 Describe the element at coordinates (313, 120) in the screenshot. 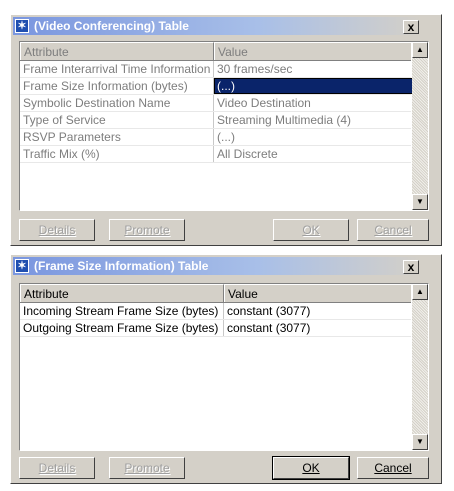

I see `row-value: Streaming Multimedia (4)` at that location.